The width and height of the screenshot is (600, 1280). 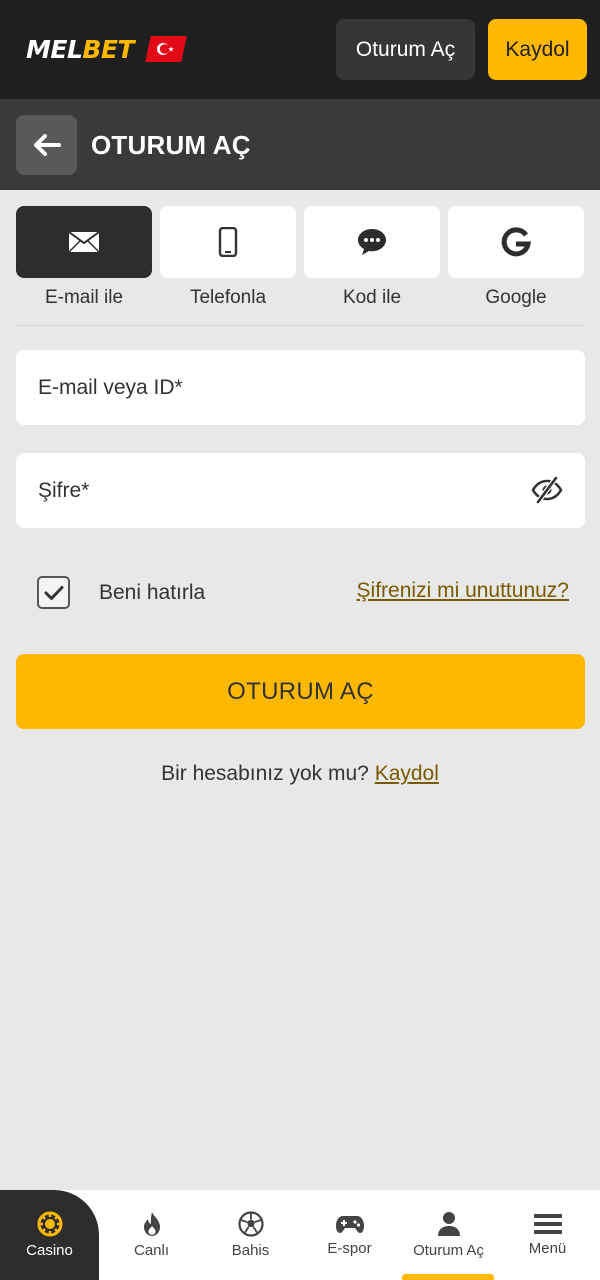 What do you see at coordinates (228, 259) in the screenshot?
I see `tab-phone: Telefonla` at bounding box center [228, 259].